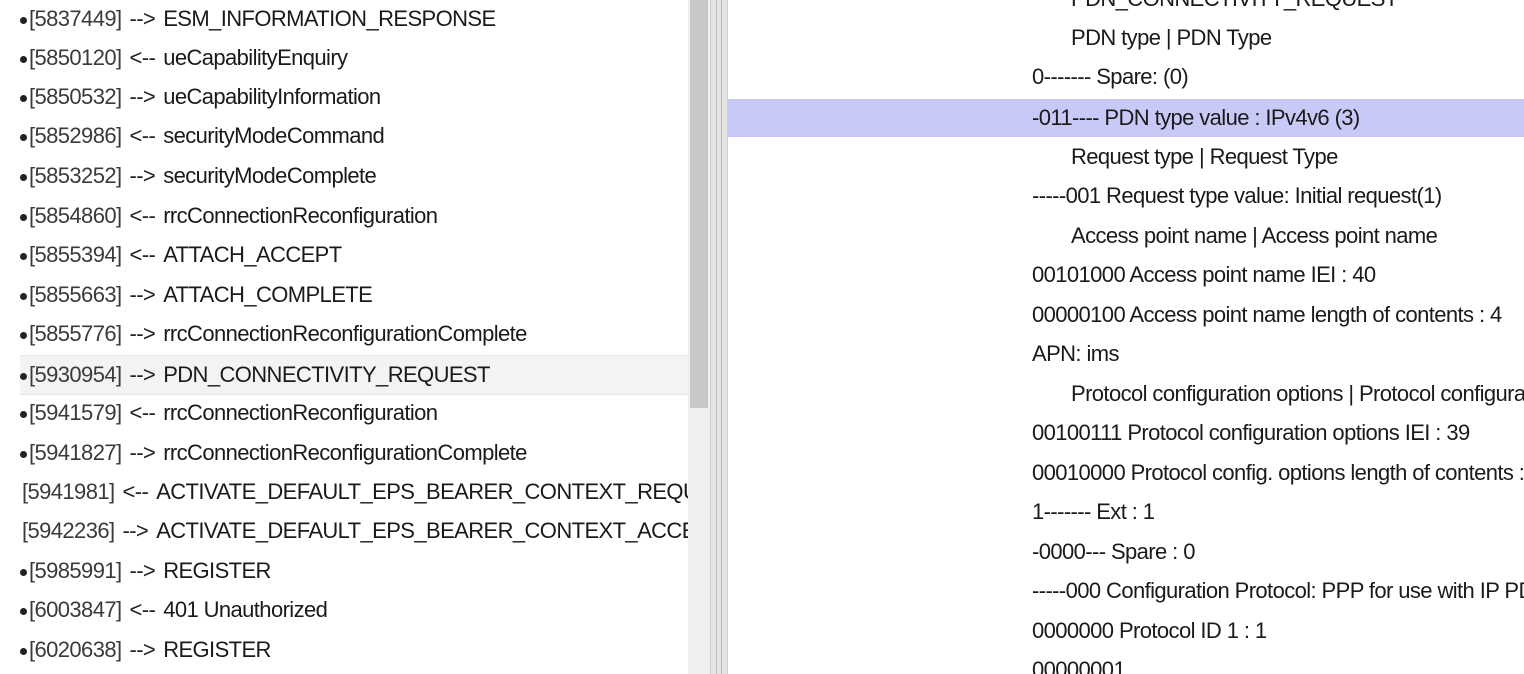  I want to click on detail-line: 00000001, so click(1126, 662).